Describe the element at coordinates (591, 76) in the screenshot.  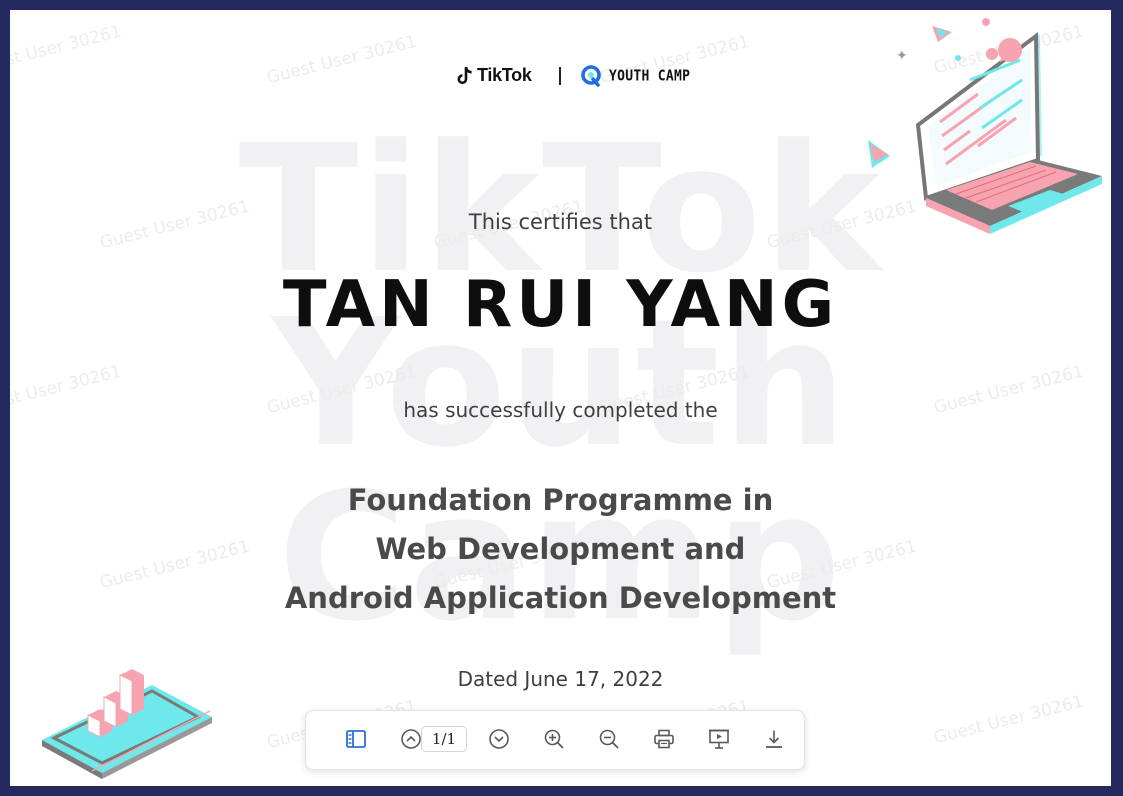
I see `youth-camp-emblem-icon` at that location.